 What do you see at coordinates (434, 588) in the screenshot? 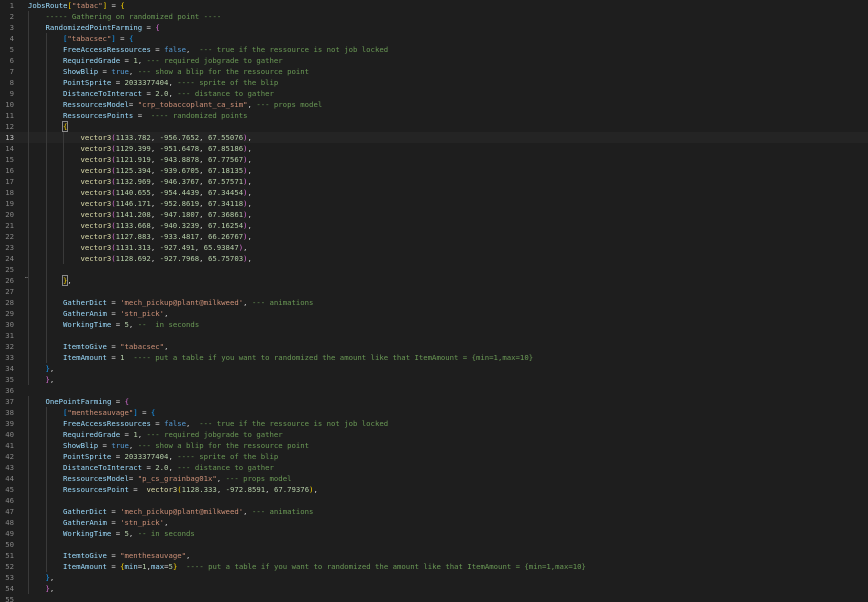
I see `code-line: 54},` at bounding box center [434, 588].